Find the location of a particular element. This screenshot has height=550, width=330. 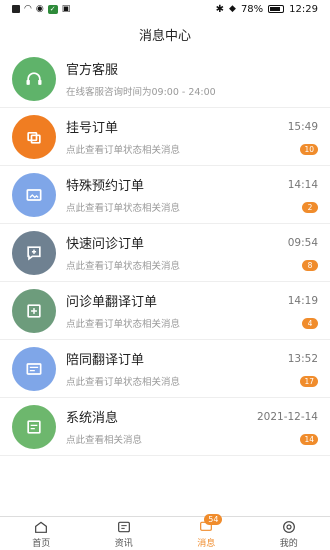

page-header: 消息中心 is located at coordinates (165, 34).